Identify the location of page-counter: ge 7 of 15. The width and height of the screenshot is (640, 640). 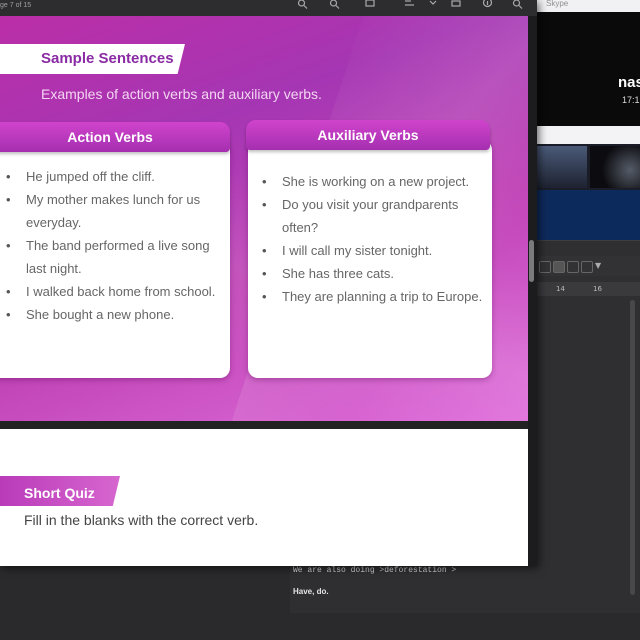
(16, 5).